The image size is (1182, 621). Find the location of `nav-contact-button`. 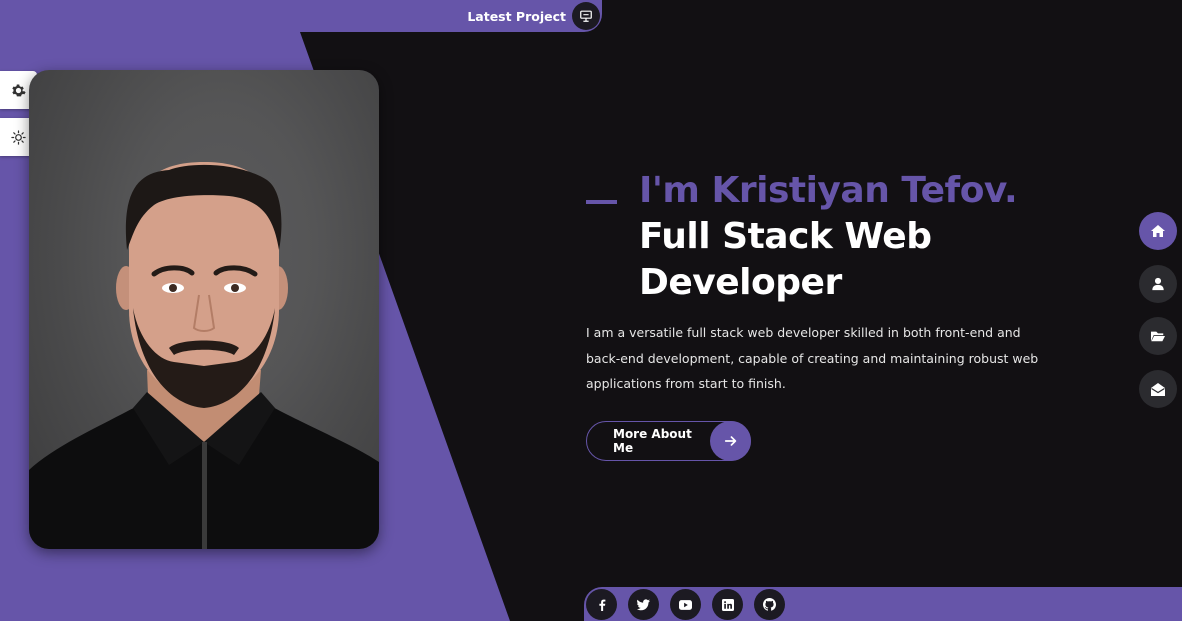

nav-contact-button is located at coordinates (1158, 389).